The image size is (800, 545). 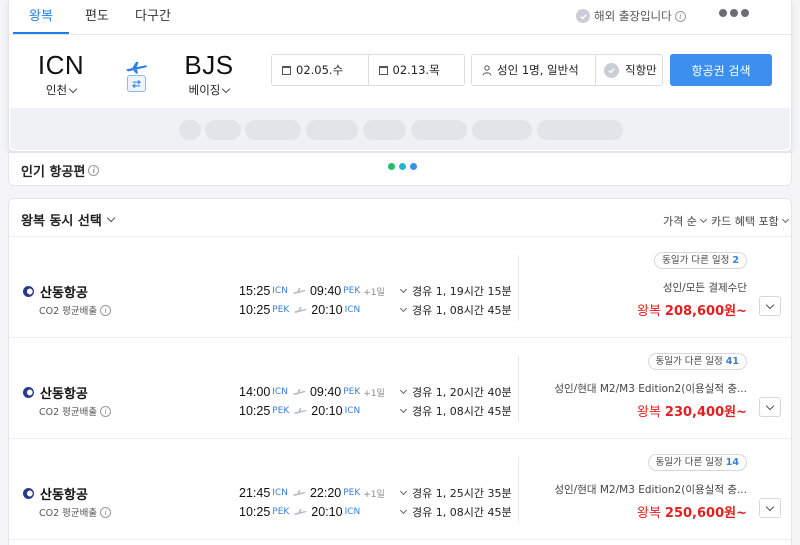 I want to click on direct-only-label: 직항만, so click(x=641, y=70).